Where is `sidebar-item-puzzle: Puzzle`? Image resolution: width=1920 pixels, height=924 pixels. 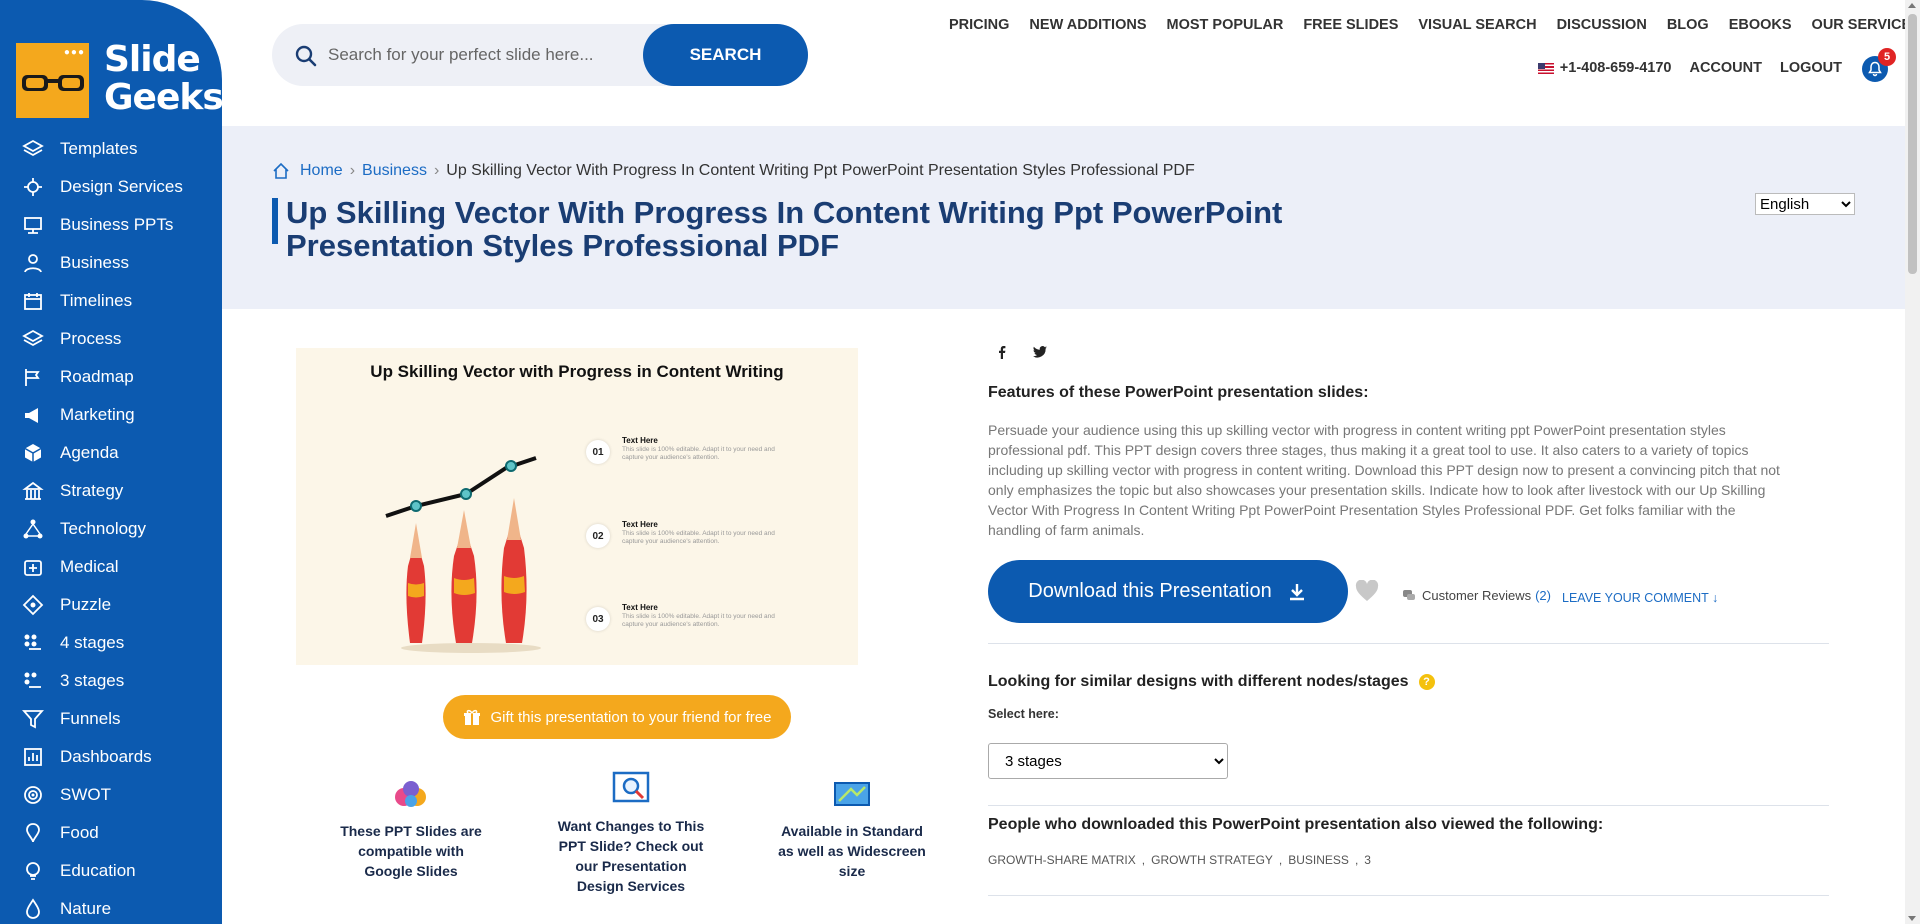
sidebar-item-puzzle: Puzzle is located at coordinates (111, 605).